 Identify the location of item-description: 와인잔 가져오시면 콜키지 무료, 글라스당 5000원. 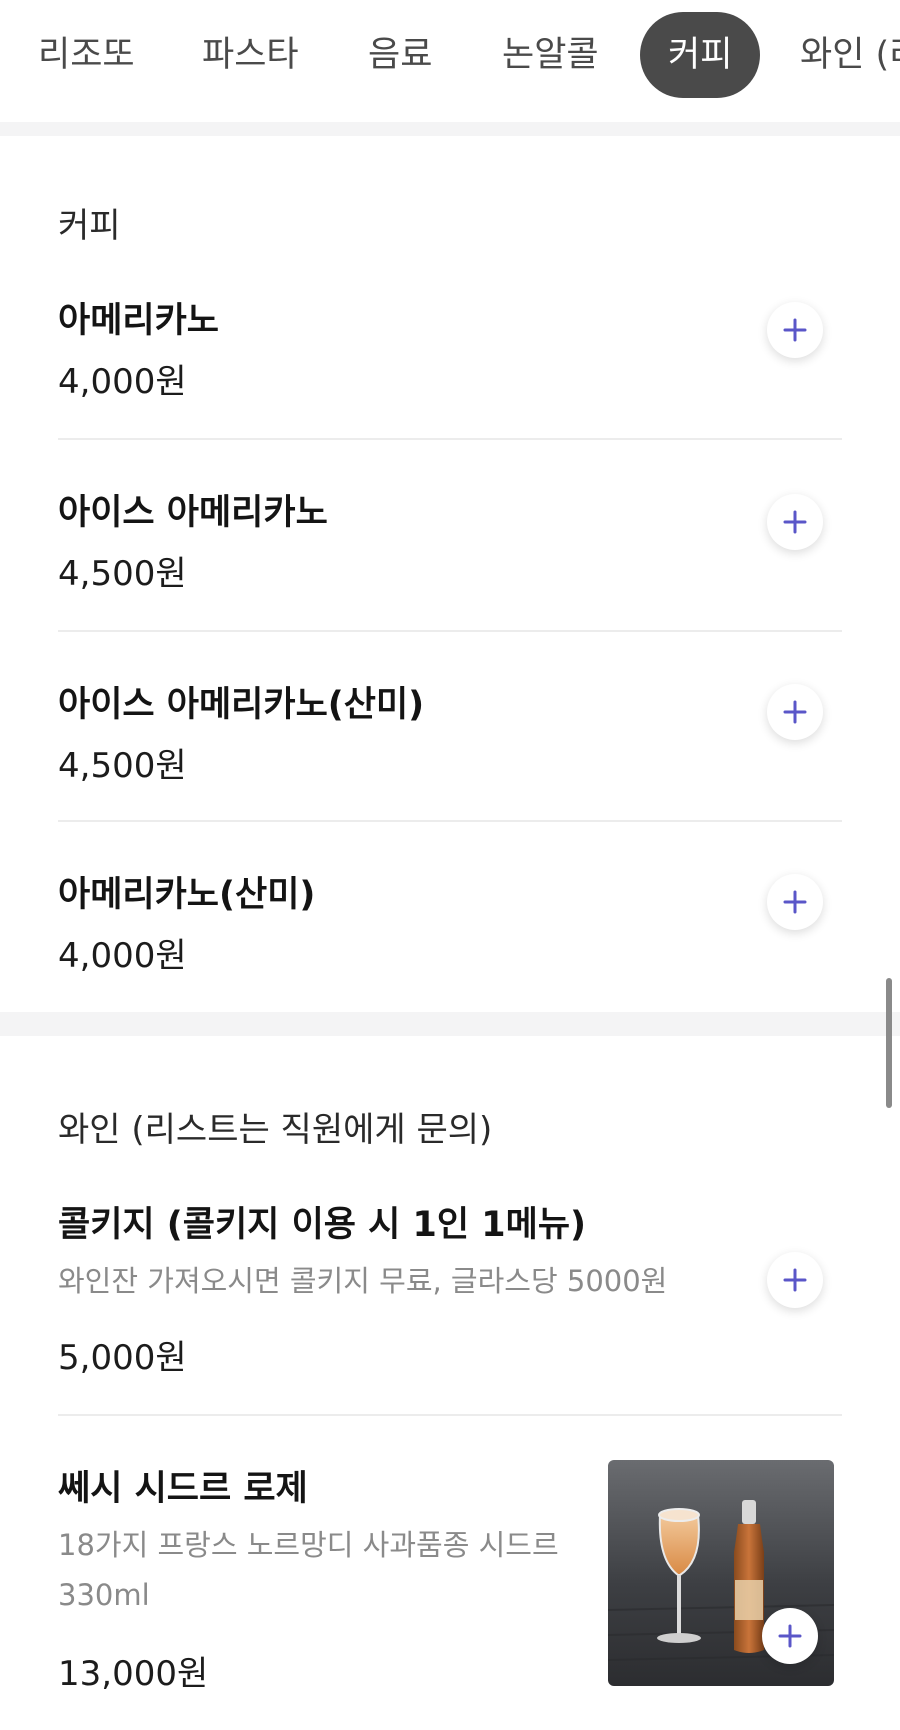
(363, 1281).